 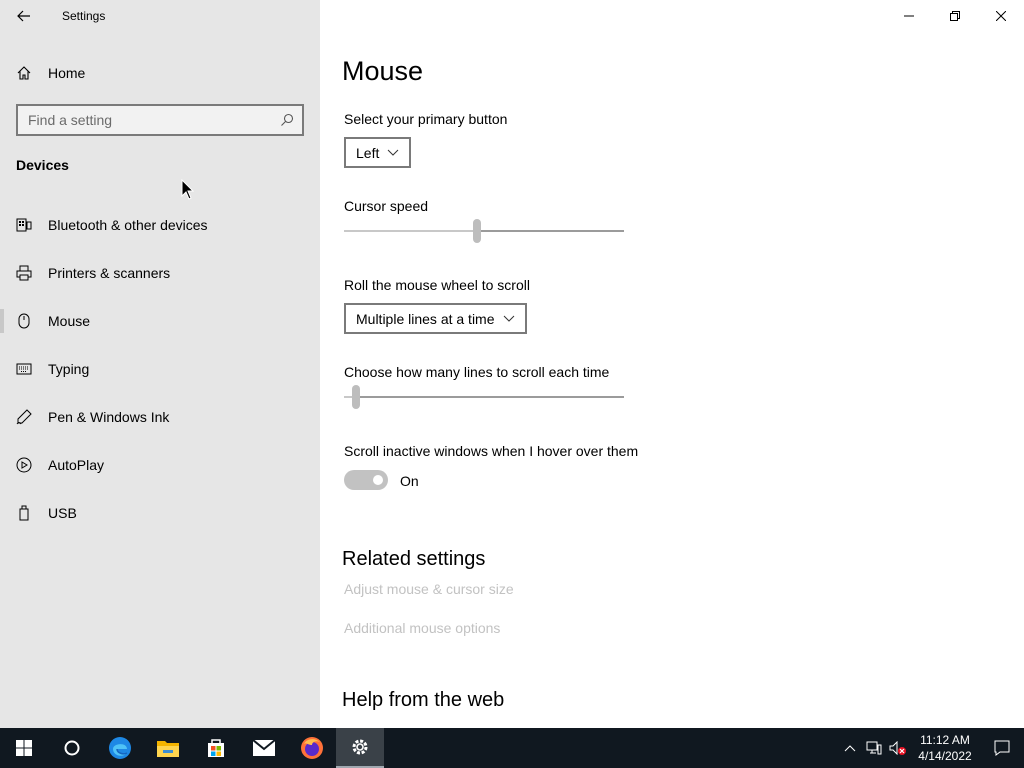 I want to click on window-controls, so click(x=955, y=16).